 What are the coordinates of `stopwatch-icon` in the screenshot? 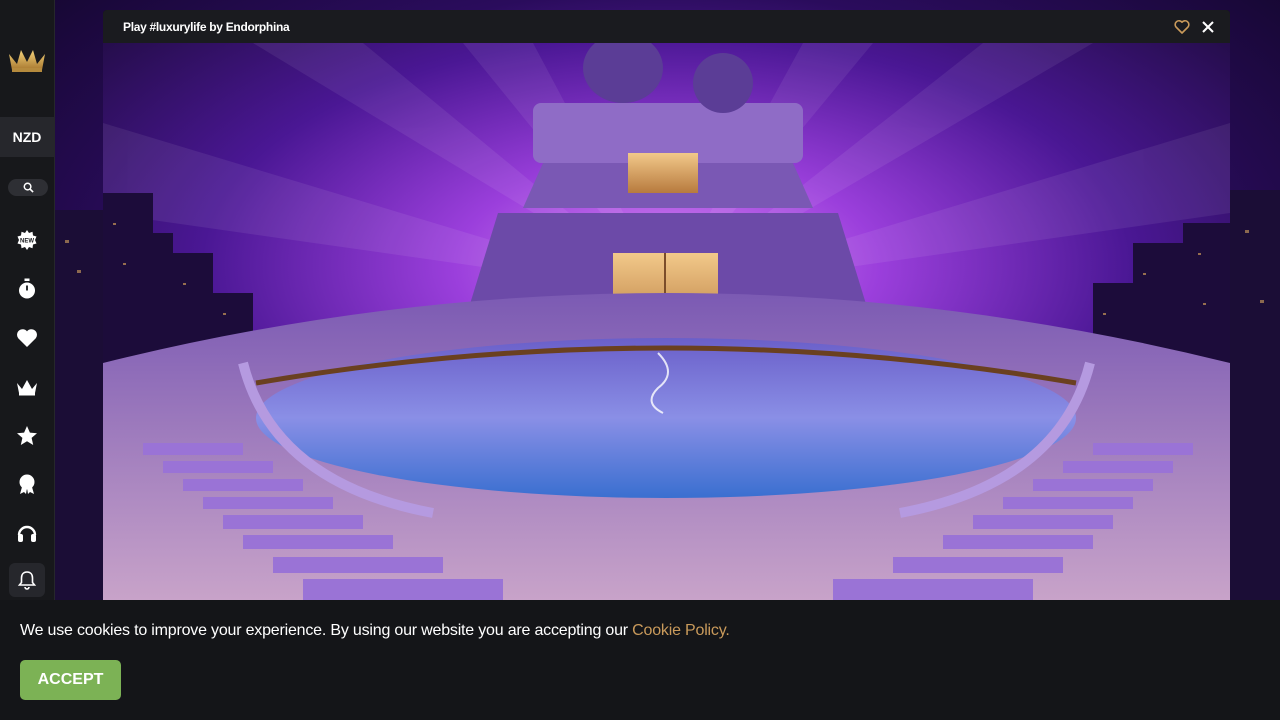 It's located at (27, 288).